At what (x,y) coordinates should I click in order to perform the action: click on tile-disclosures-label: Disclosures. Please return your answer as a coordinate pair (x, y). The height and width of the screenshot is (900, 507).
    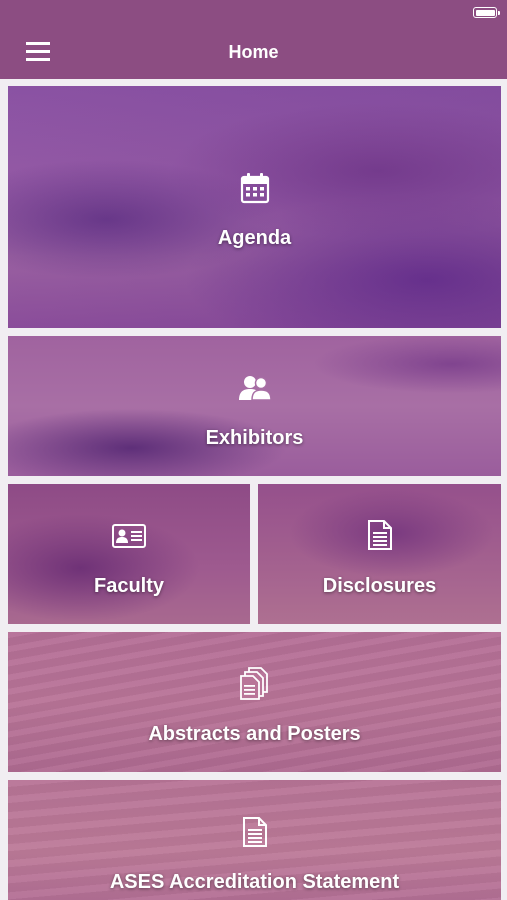
    Looking at the image, I should click on (379, 586).